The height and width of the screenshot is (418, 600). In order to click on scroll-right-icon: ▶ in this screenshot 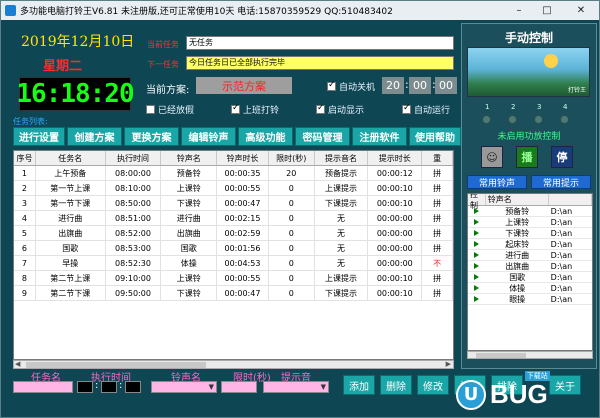, I will do `click(448, 364)`.